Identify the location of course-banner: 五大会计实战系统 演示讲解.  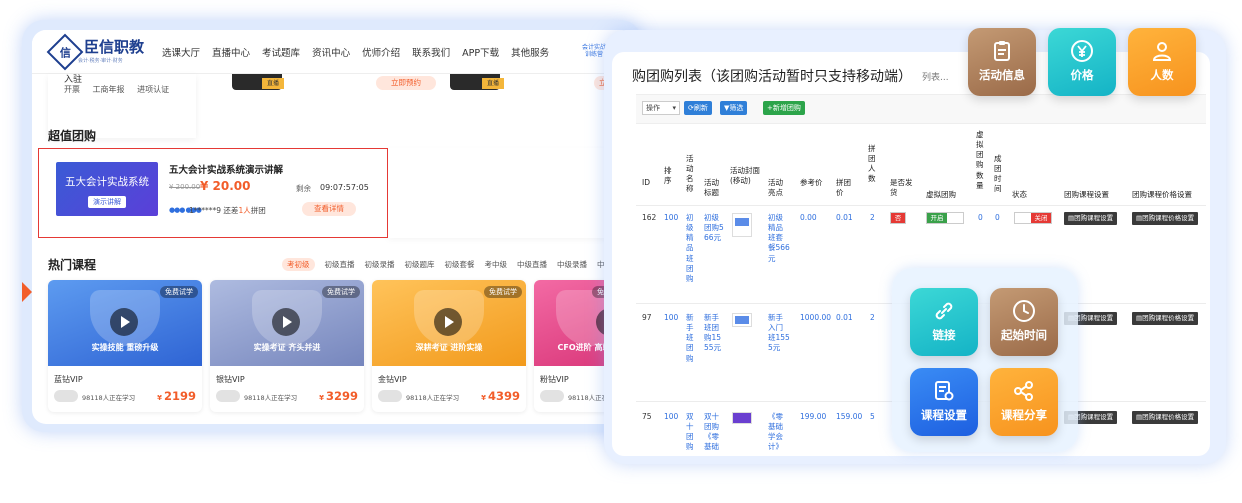
(107, 189).